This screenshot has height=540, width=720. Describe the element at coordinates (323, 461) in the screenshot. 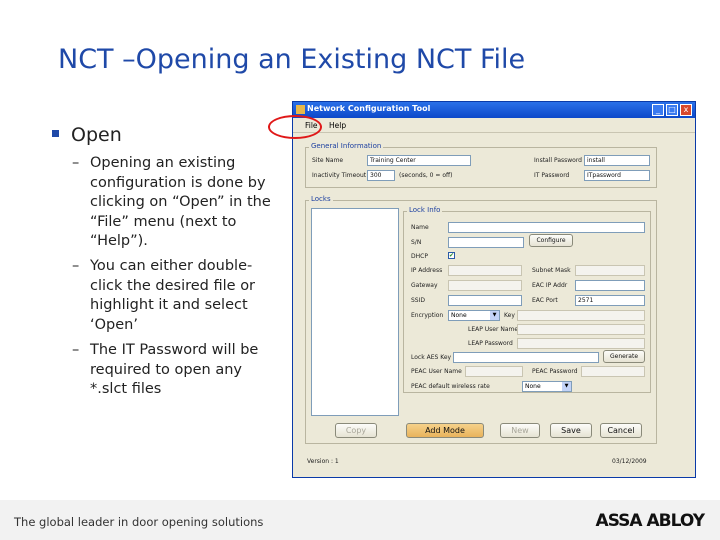

I see `version-text: Version : 1` at that location.